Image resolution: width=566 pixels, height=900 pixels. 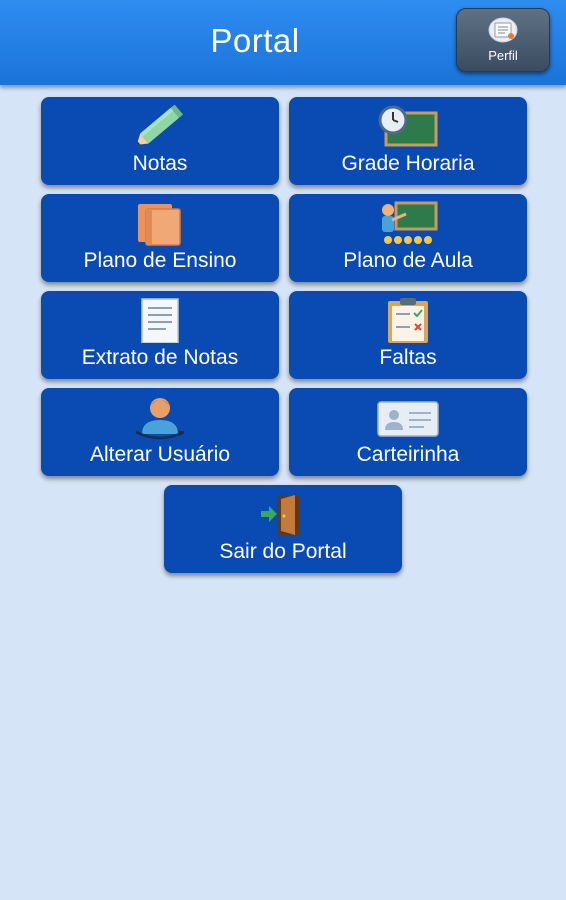 What do you see at coordinates (408, 357) in the screenshot?
I see `faltas-label: Faltas` at bounding box center [408, 357].